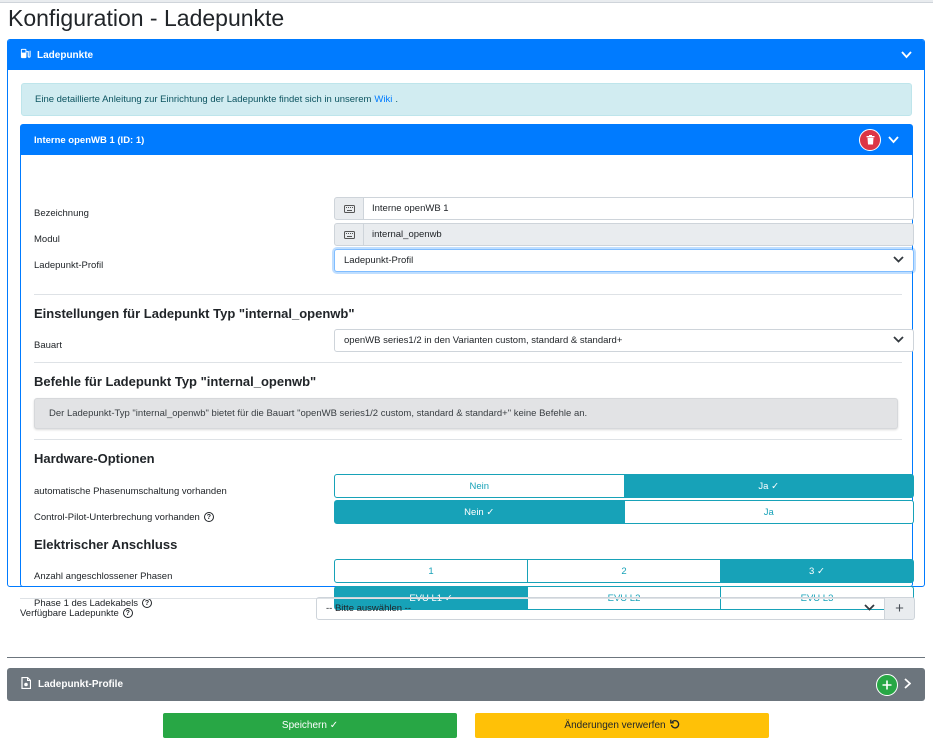  What do you see at coordinates (639, 234) in the screenshot?
I see `modul-input: internal_openwb` at bounding box center [639, 234].